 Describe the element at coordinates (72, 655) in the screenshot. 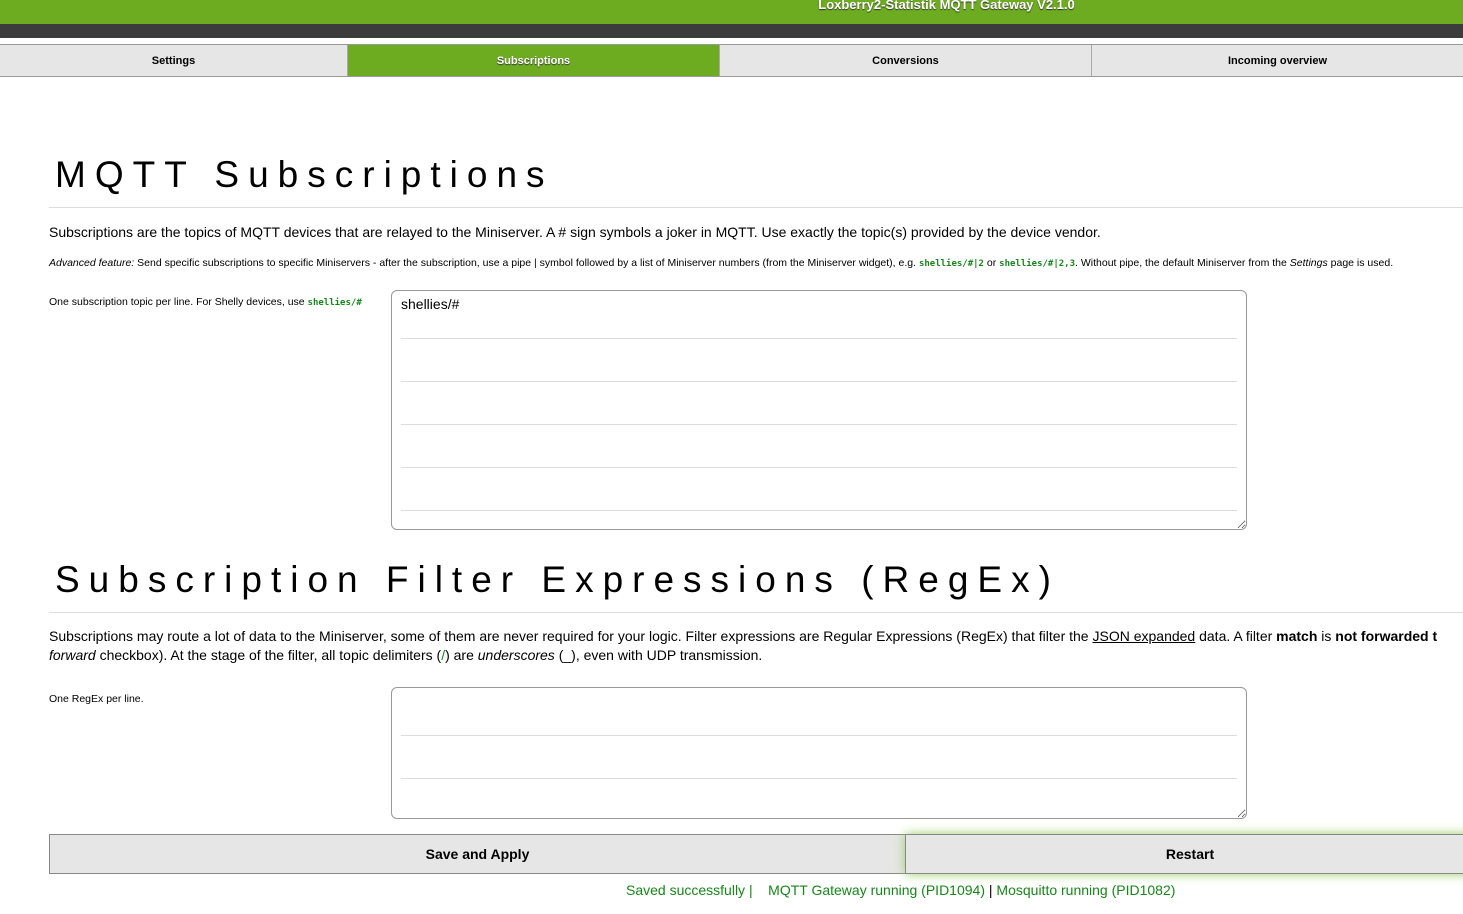

I see `text: forward` at that location.